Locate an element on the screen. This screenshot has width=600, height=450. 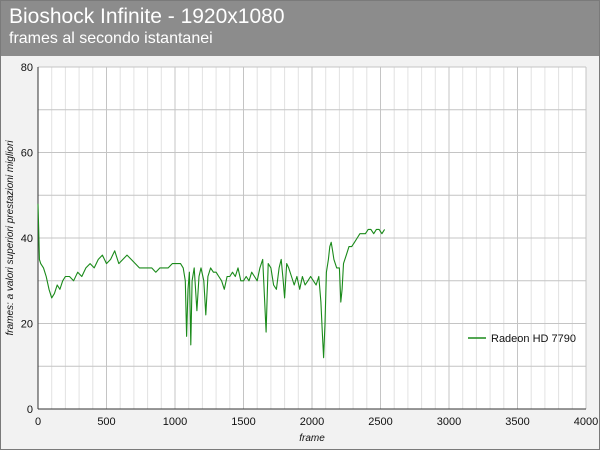
x-tick-labels: 0 500 1000 1500 2000 2500 3000 3500 4000 is located at coordinates (316, 422).